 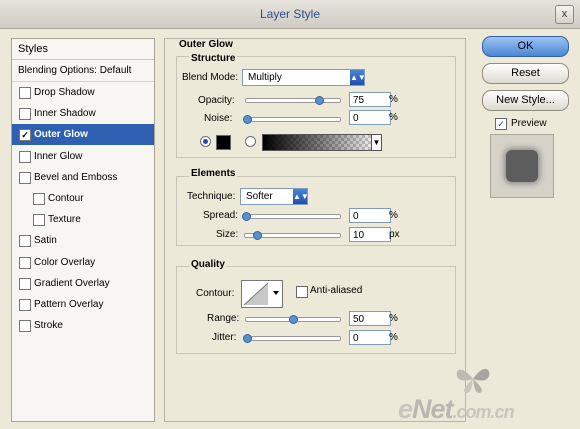 What do you see at coordinates (302, 292) in the screenshot?
I see `anti-aliased-checkbox` at bounding box center [302, 292].